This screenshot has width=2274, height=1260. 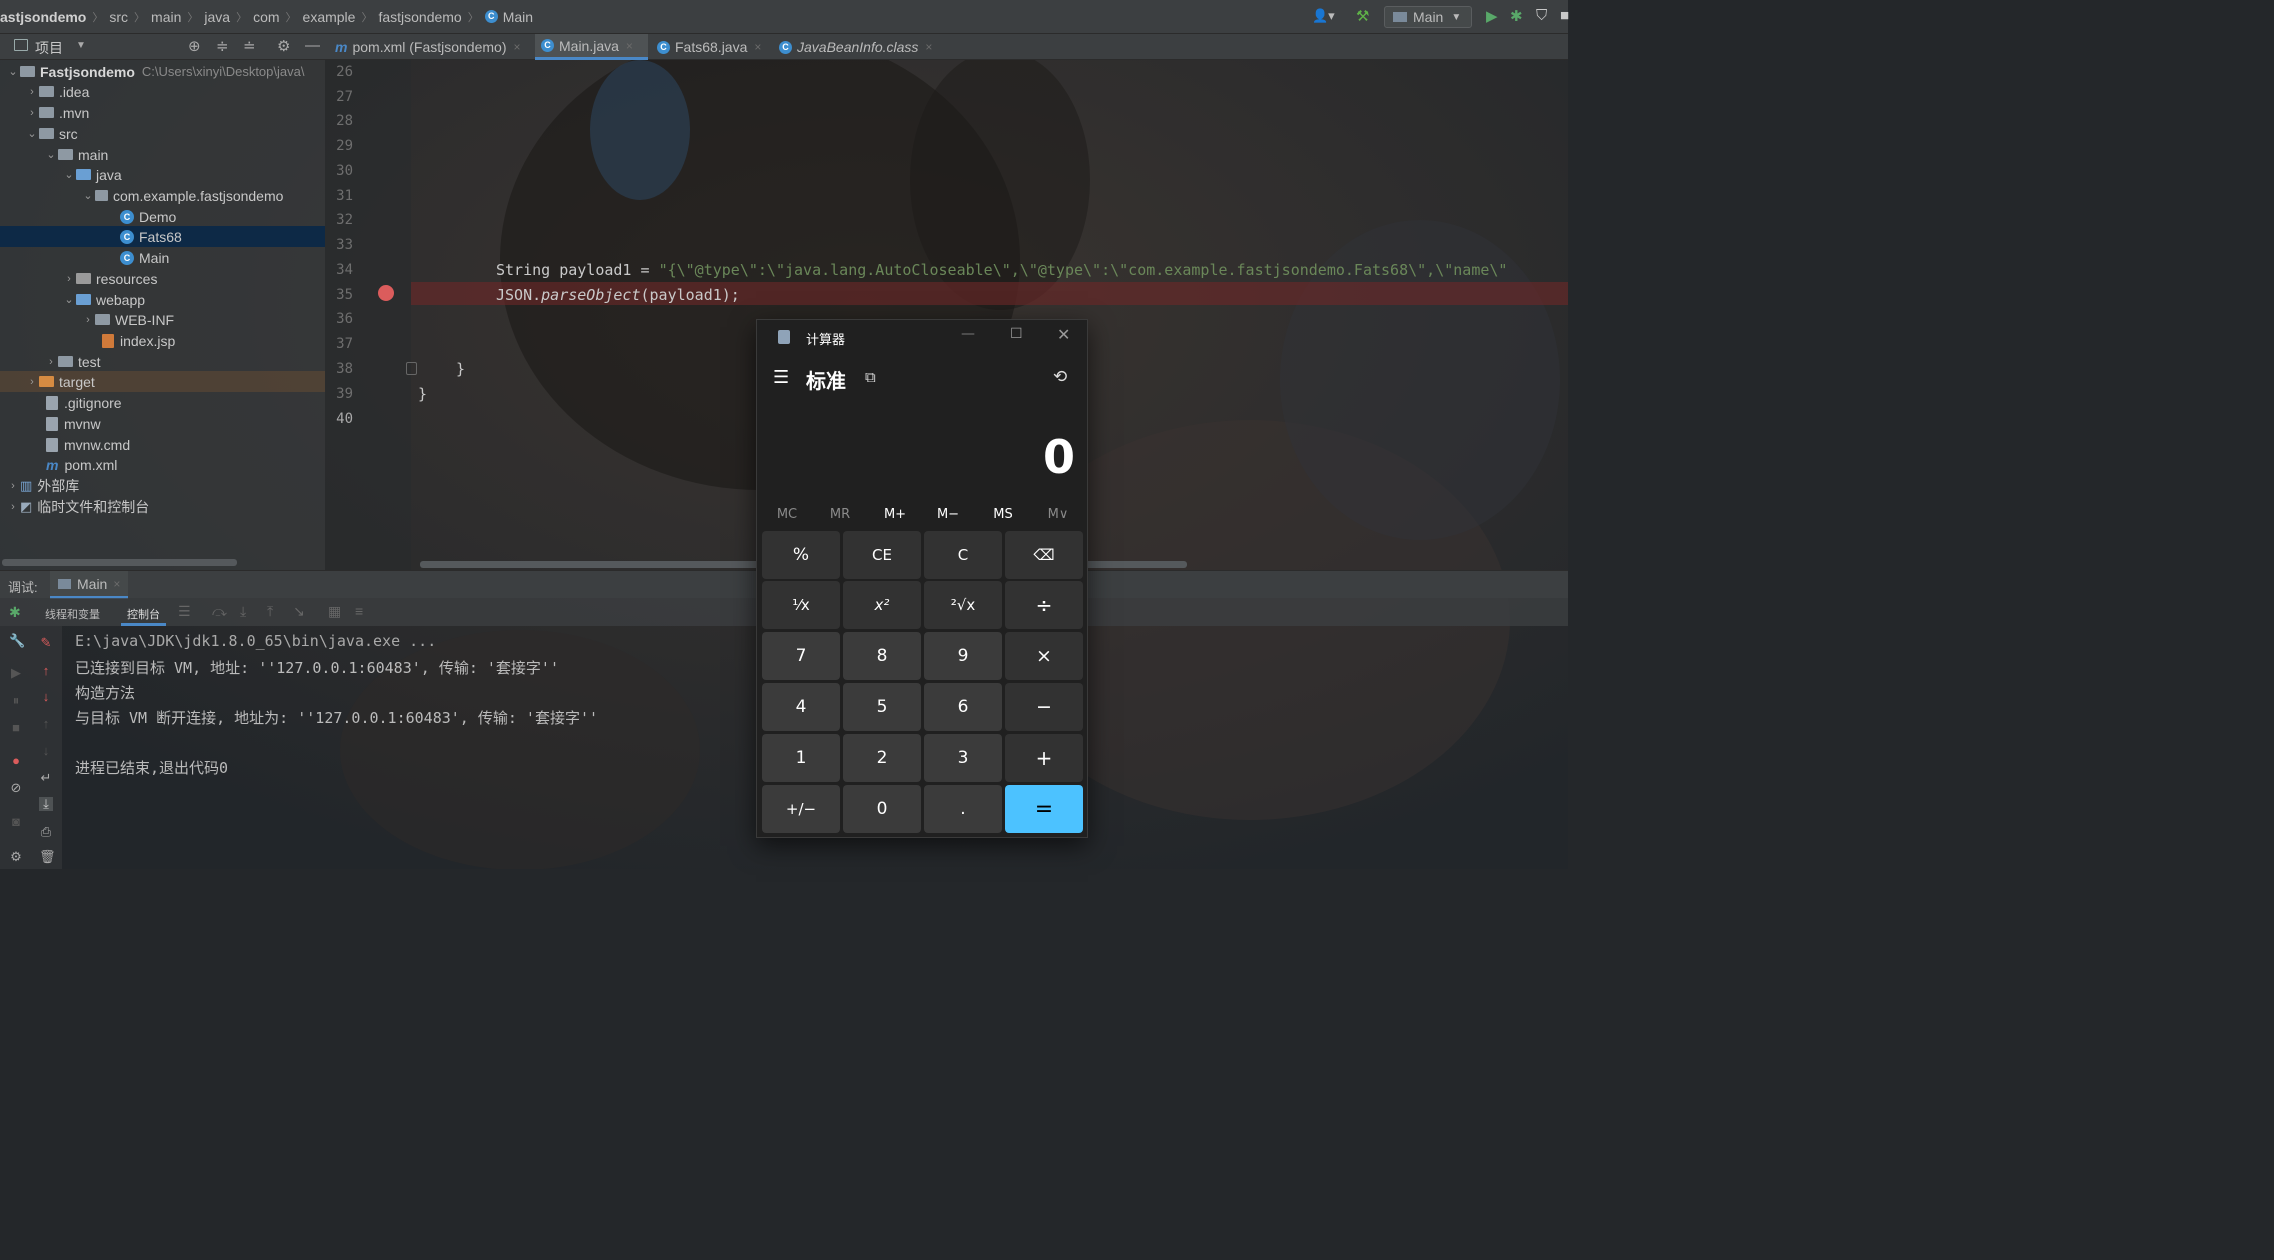 I want to click on step-out-icon: ⤒, so click(x=270, y=611).